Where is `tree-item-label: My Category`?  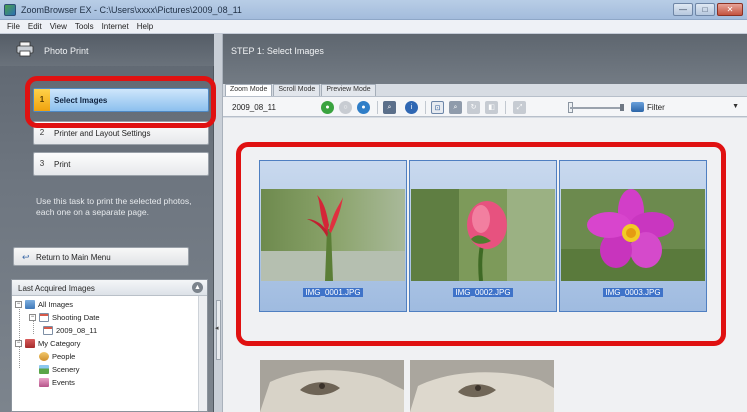
tree-item-label: My Category is located at coordinates (59, 343).